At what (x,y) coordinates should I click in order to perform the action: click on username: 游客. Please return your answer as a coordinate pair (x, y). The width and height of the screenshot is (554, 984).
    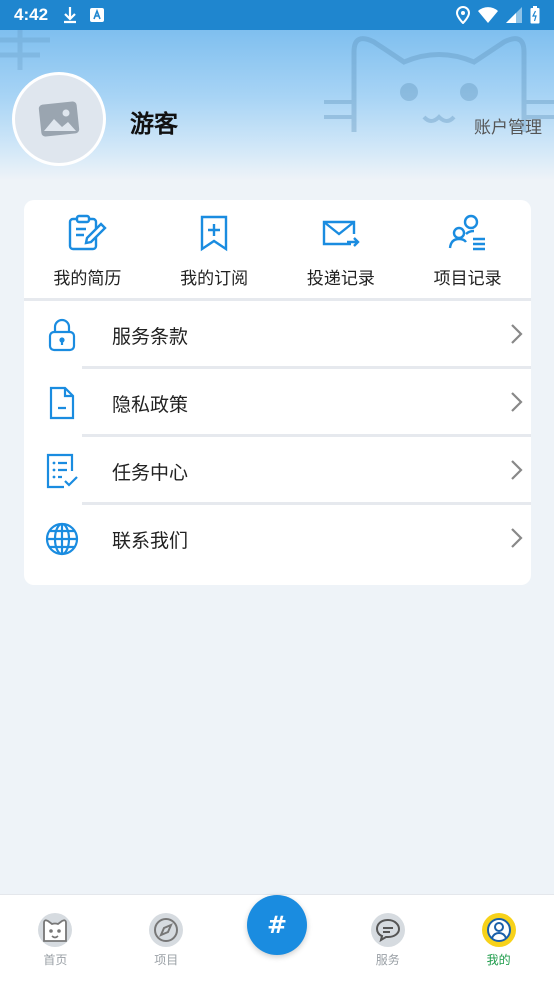
    Looking at the image, I should click on (154, 124).